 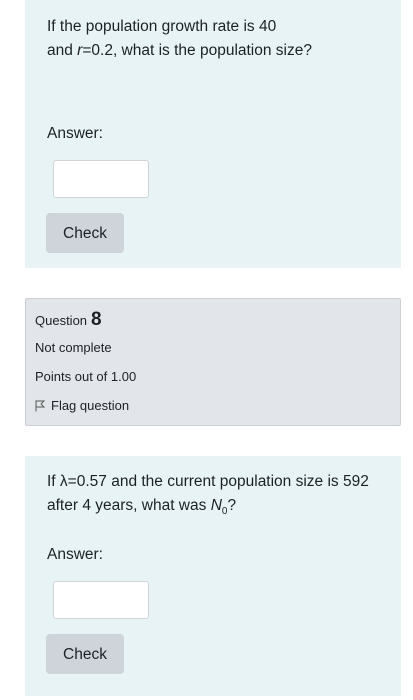 I want to click on question-number: Question 8, so click(x=68, y=320).